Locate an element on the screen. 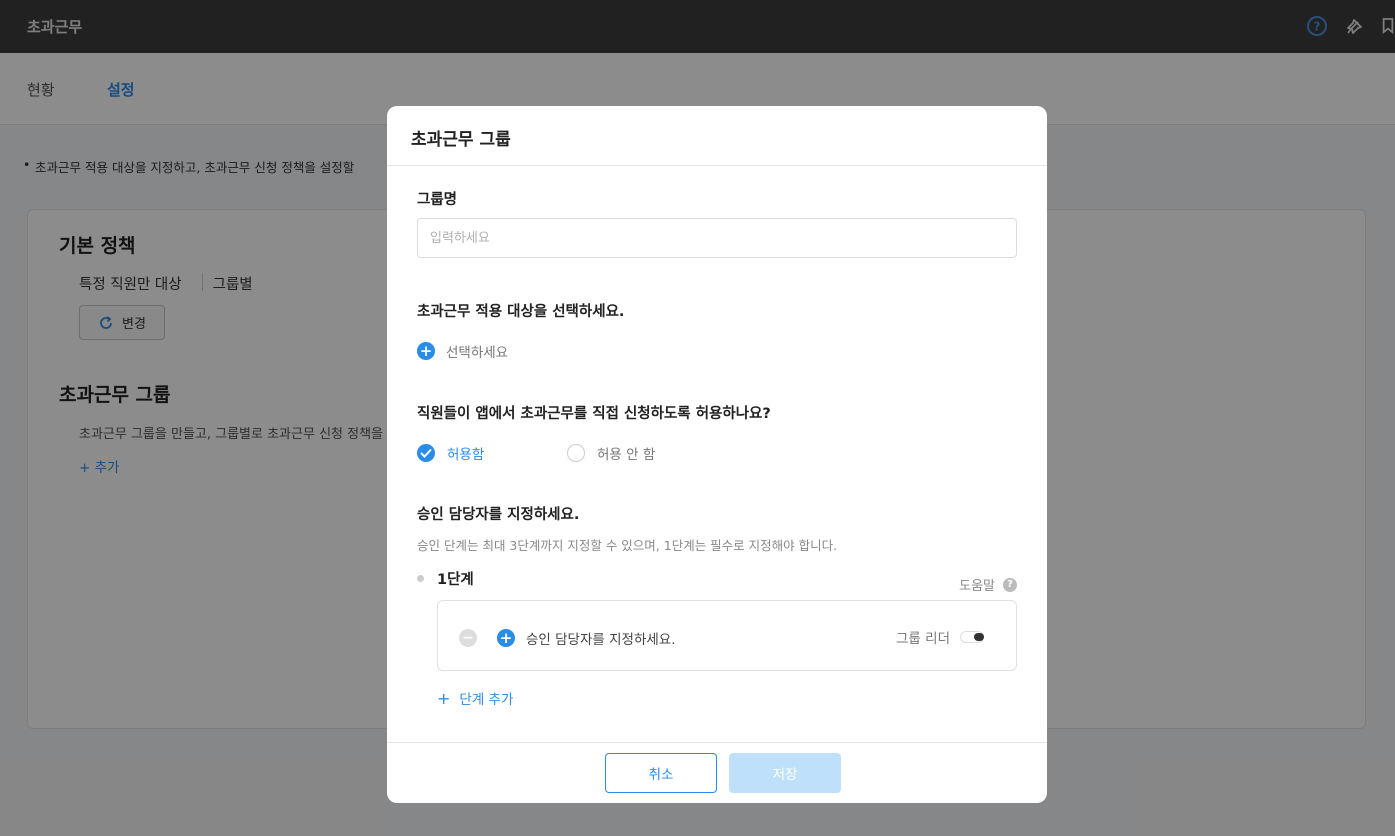  radio-disallow-label: 허용 안 함 is located at coordinates (626, 455).